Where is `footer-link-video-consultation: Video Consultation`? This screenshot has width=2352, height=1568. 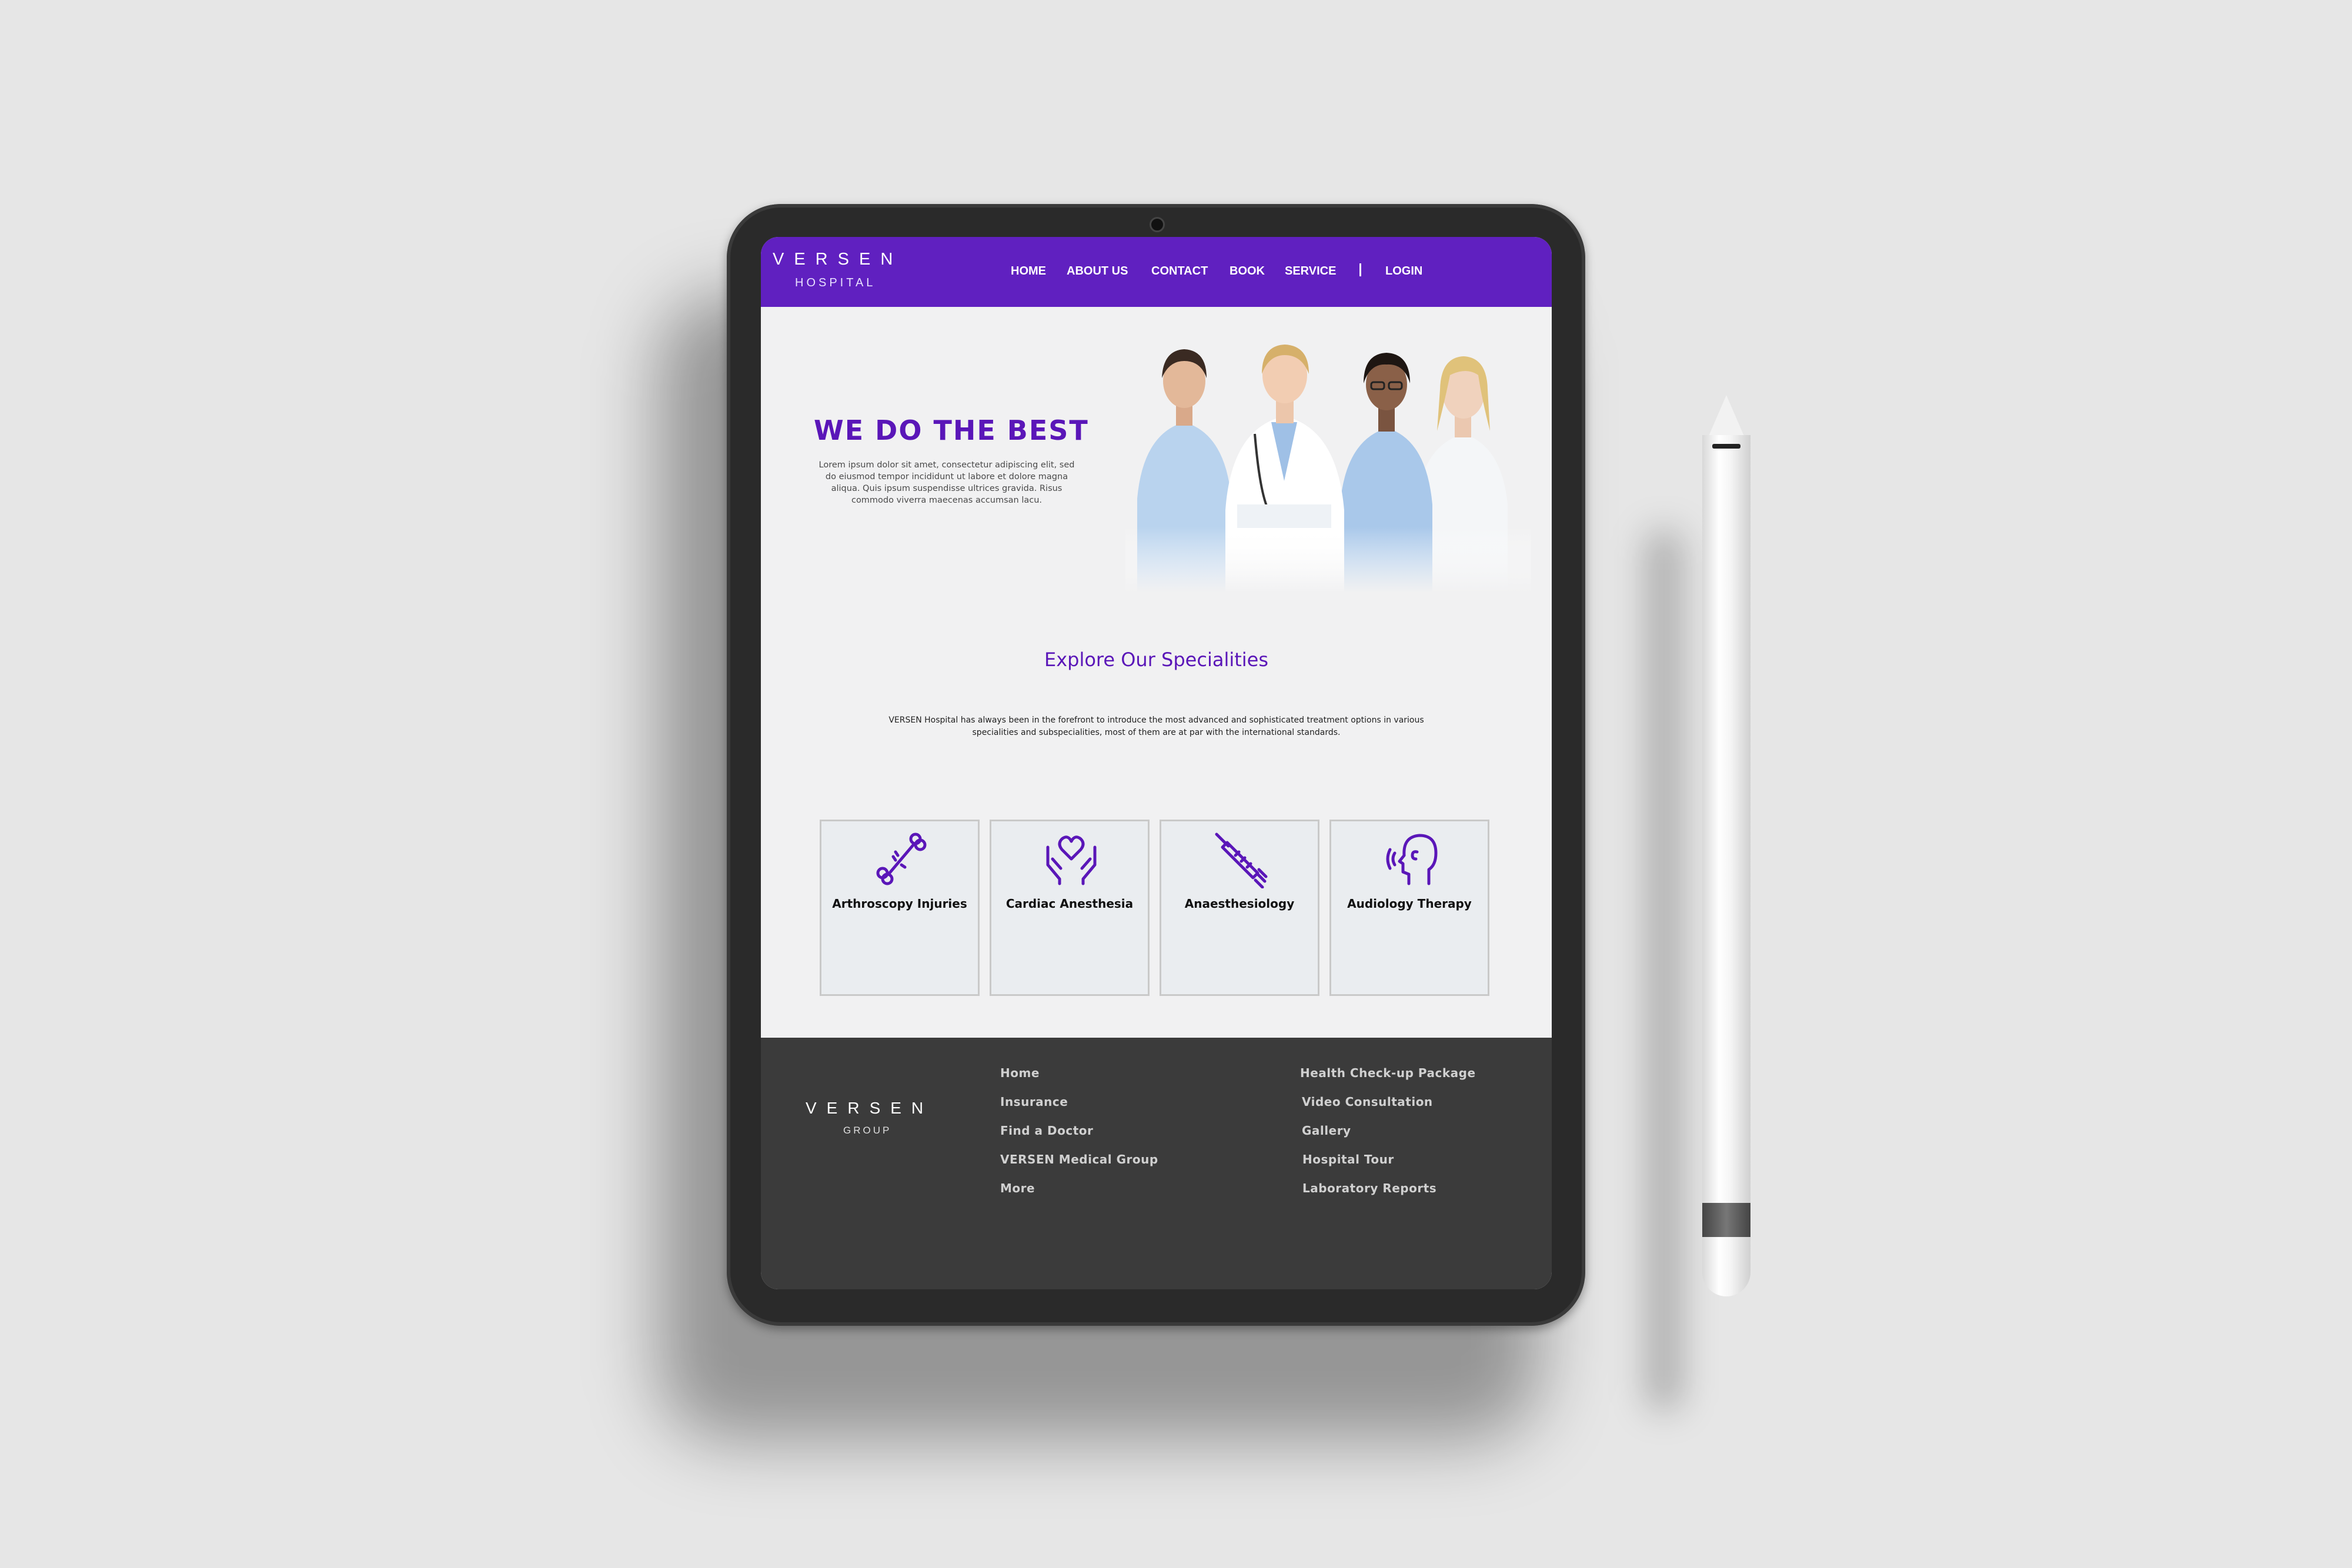 footer-link-video-consultation: Video Consultation is located at coordinates (1367, 1102).